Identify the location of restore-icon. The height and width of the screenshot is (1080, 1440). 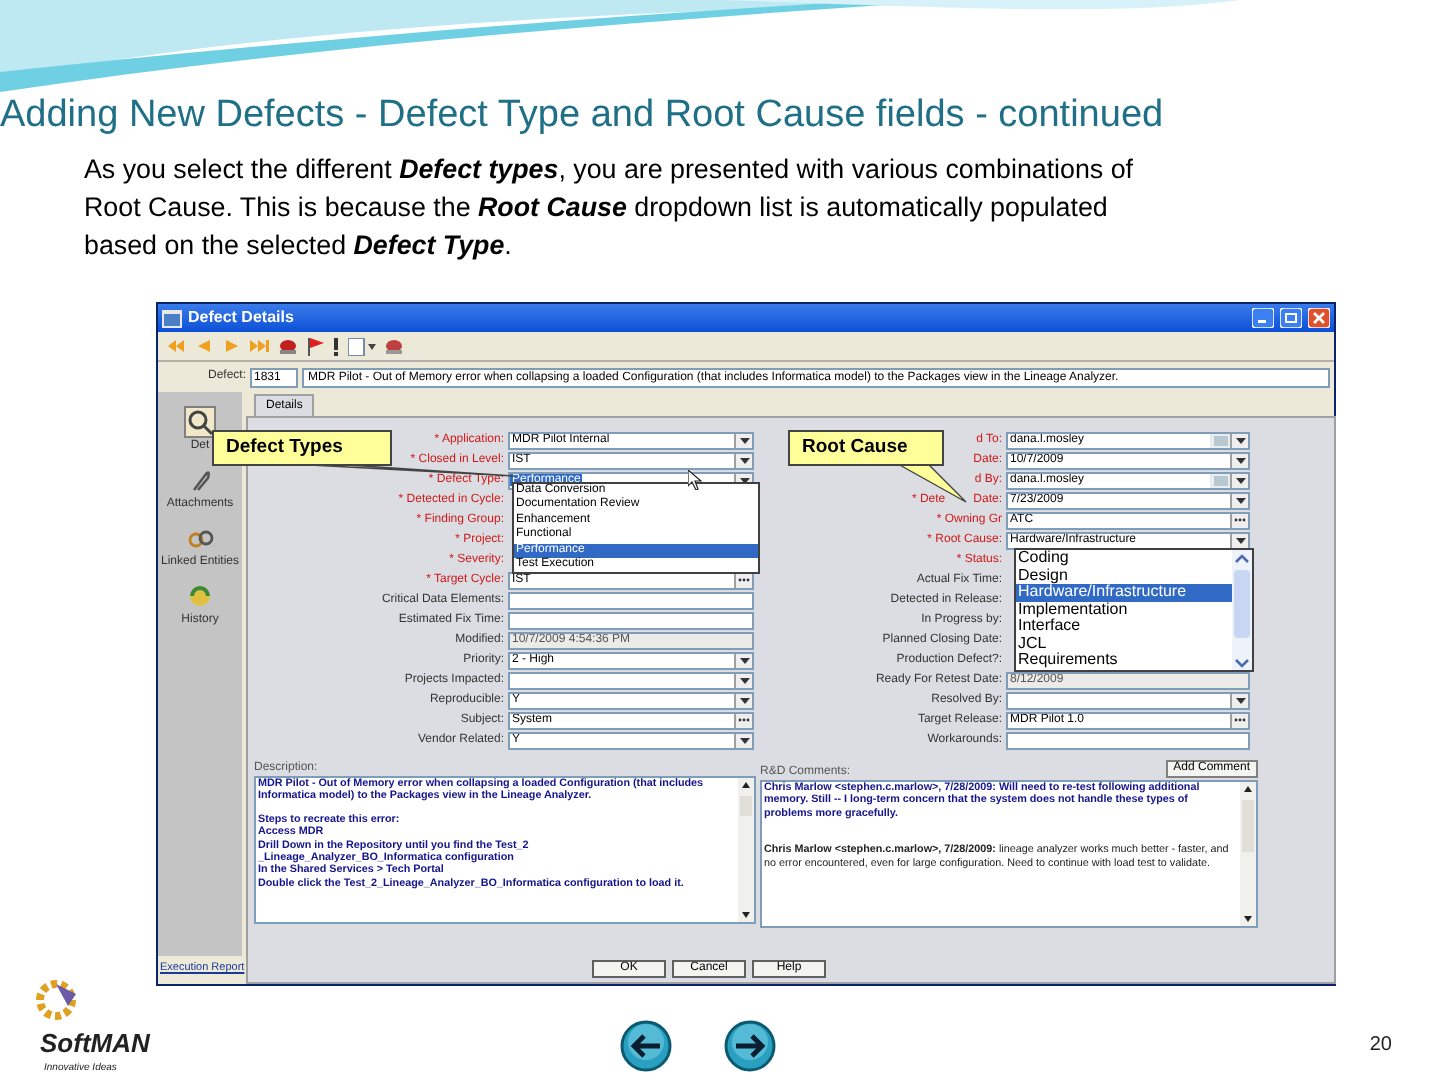
(1291, 318).